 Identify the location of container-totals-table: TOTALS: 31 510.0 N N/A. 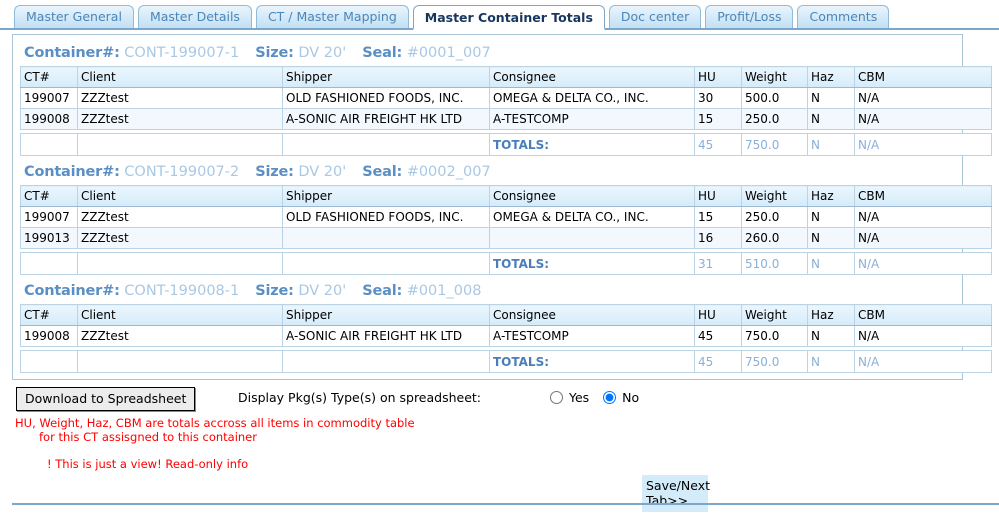
(506, 263).